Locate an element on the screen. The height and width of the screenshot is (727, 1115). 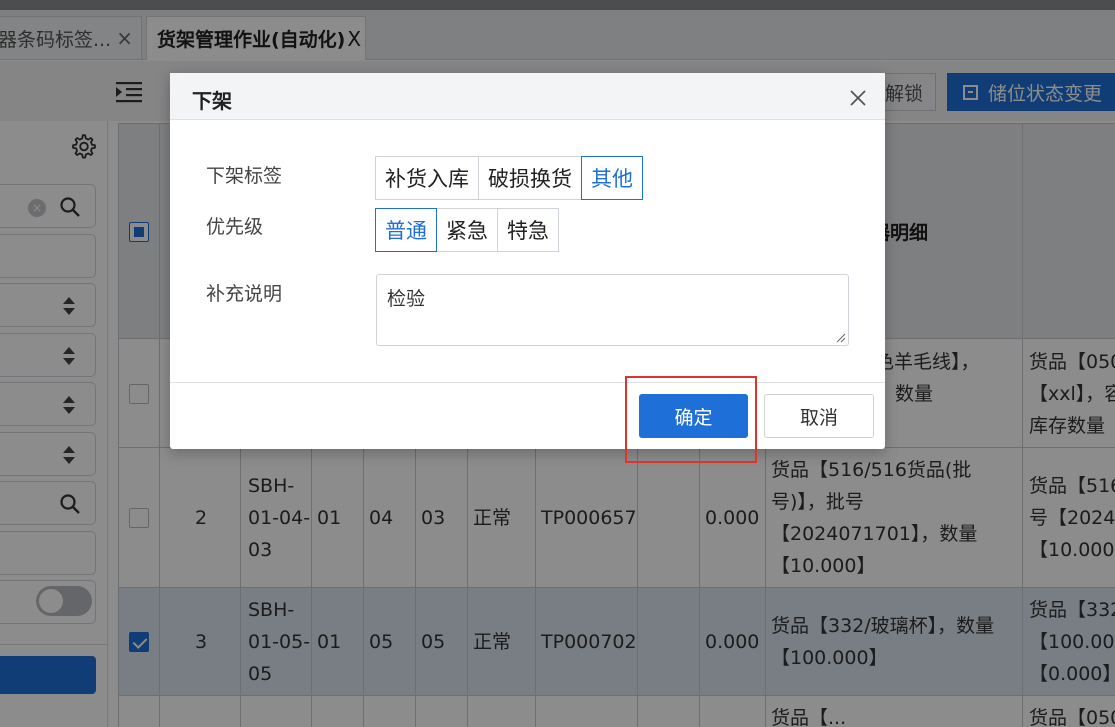
priority-option-normal: 普通 is located at coordinates (406, 230).